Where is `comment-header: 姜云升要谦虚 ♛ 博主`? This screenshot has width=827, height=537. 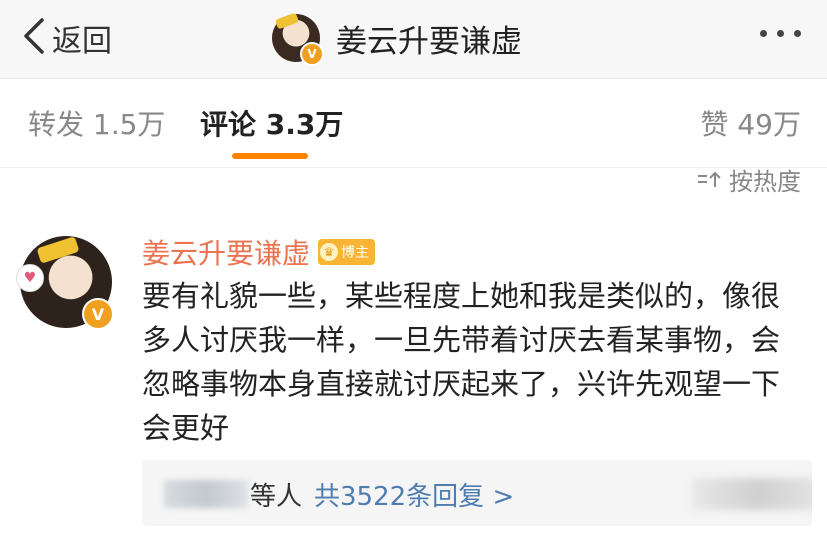 comment-header: 姜云升要谦虚 ♛ 博主 is located at coordinates (259, 252).